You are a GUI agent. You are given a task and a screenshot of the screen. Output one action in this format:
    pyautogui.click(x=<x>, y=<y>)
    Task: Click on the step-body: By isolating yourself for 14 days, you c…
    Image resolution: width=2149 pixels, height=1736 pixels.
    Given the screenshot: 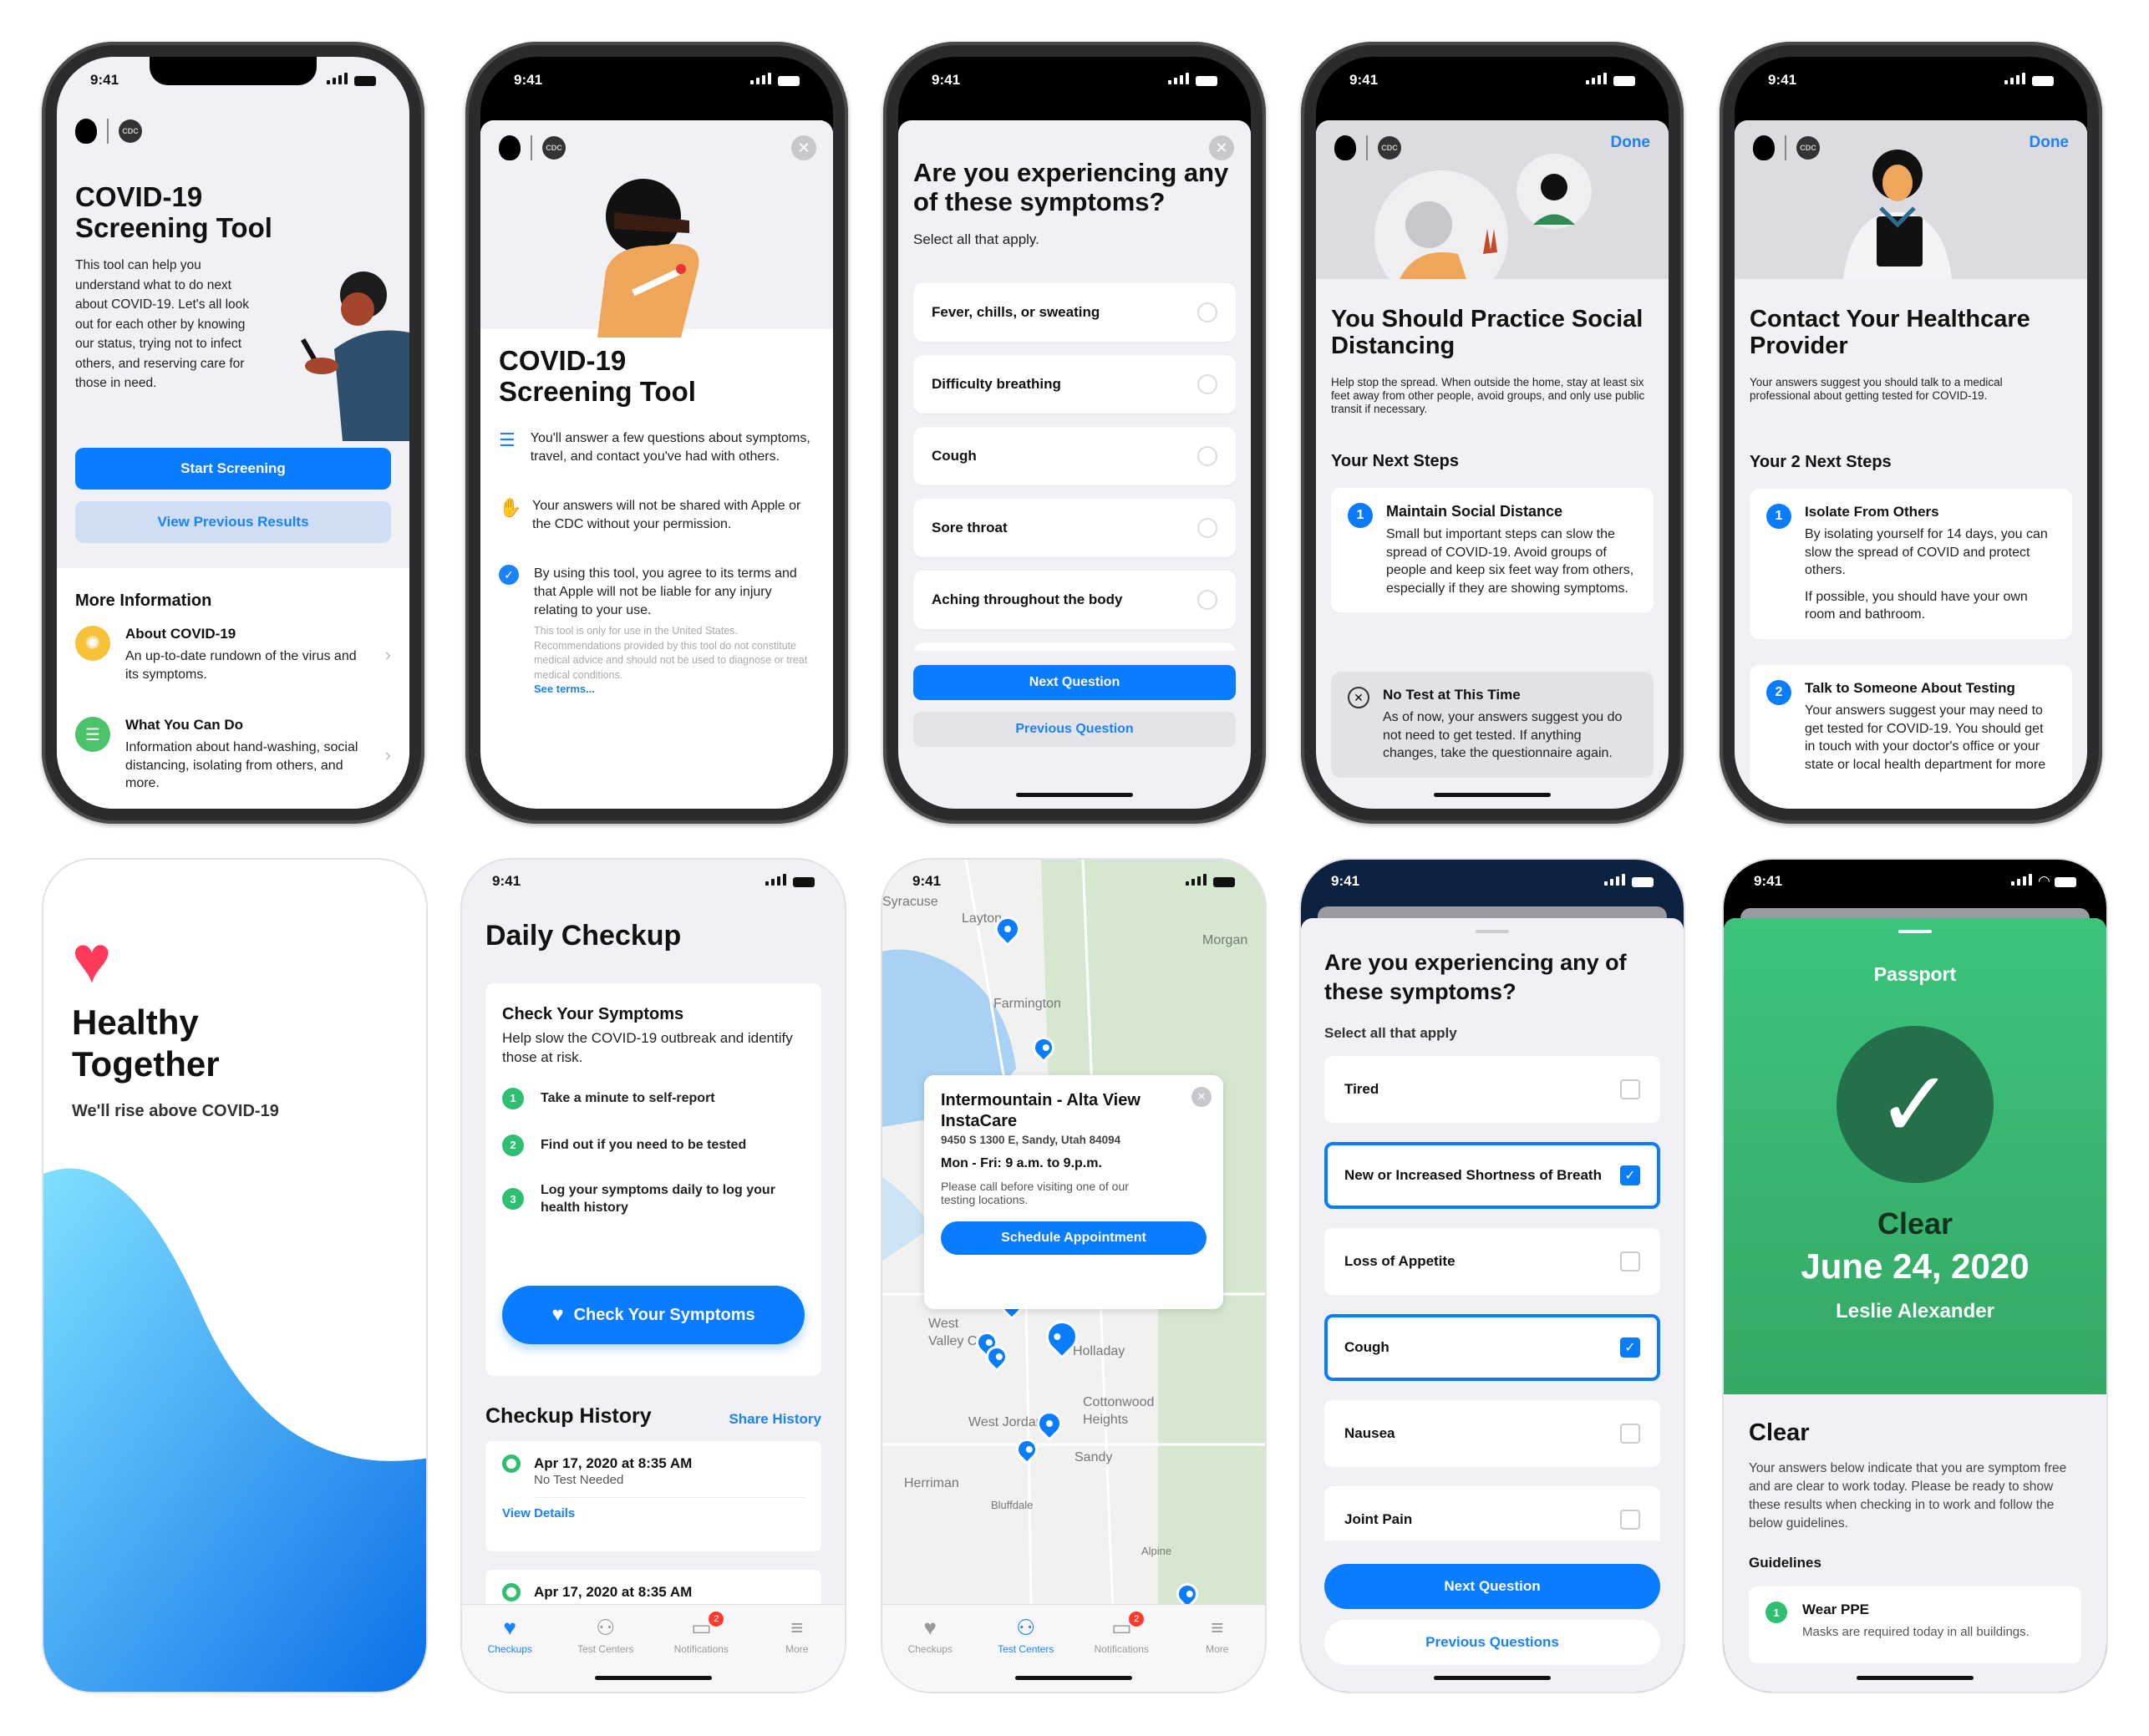 What is the action you would take?
    pyautogui.click(x=1926, y=552)
    